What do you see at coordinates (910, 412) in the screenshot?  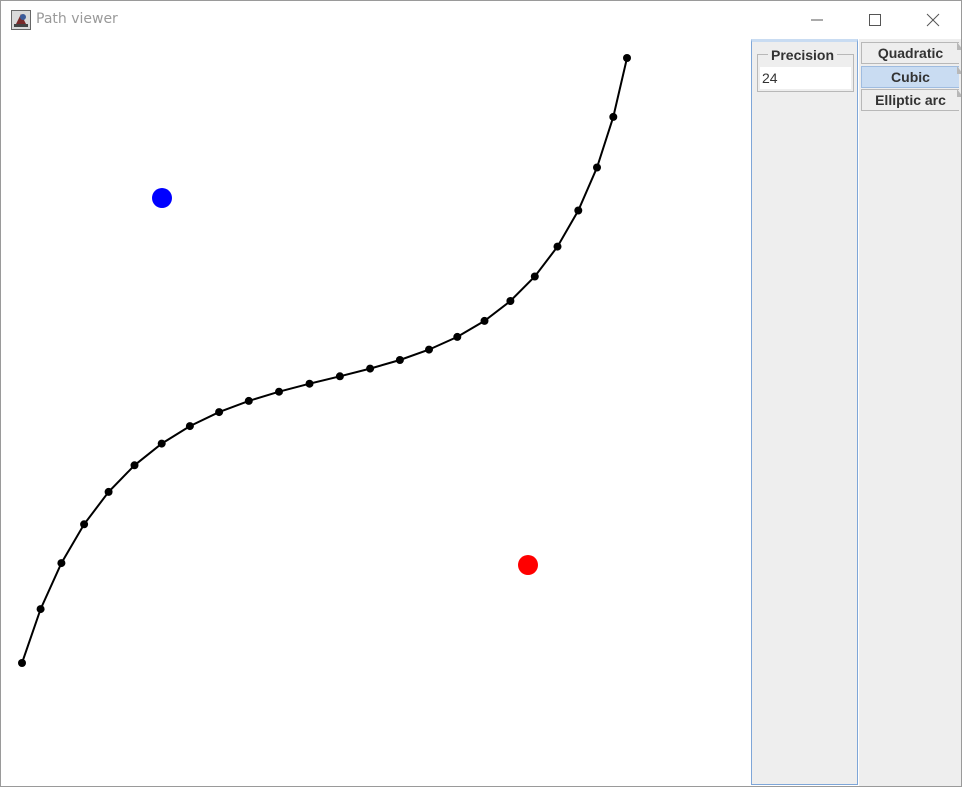 I see `curve-type-tabs: Quadratic Cubic Elliptic arc` at bounding box center [910, 412].